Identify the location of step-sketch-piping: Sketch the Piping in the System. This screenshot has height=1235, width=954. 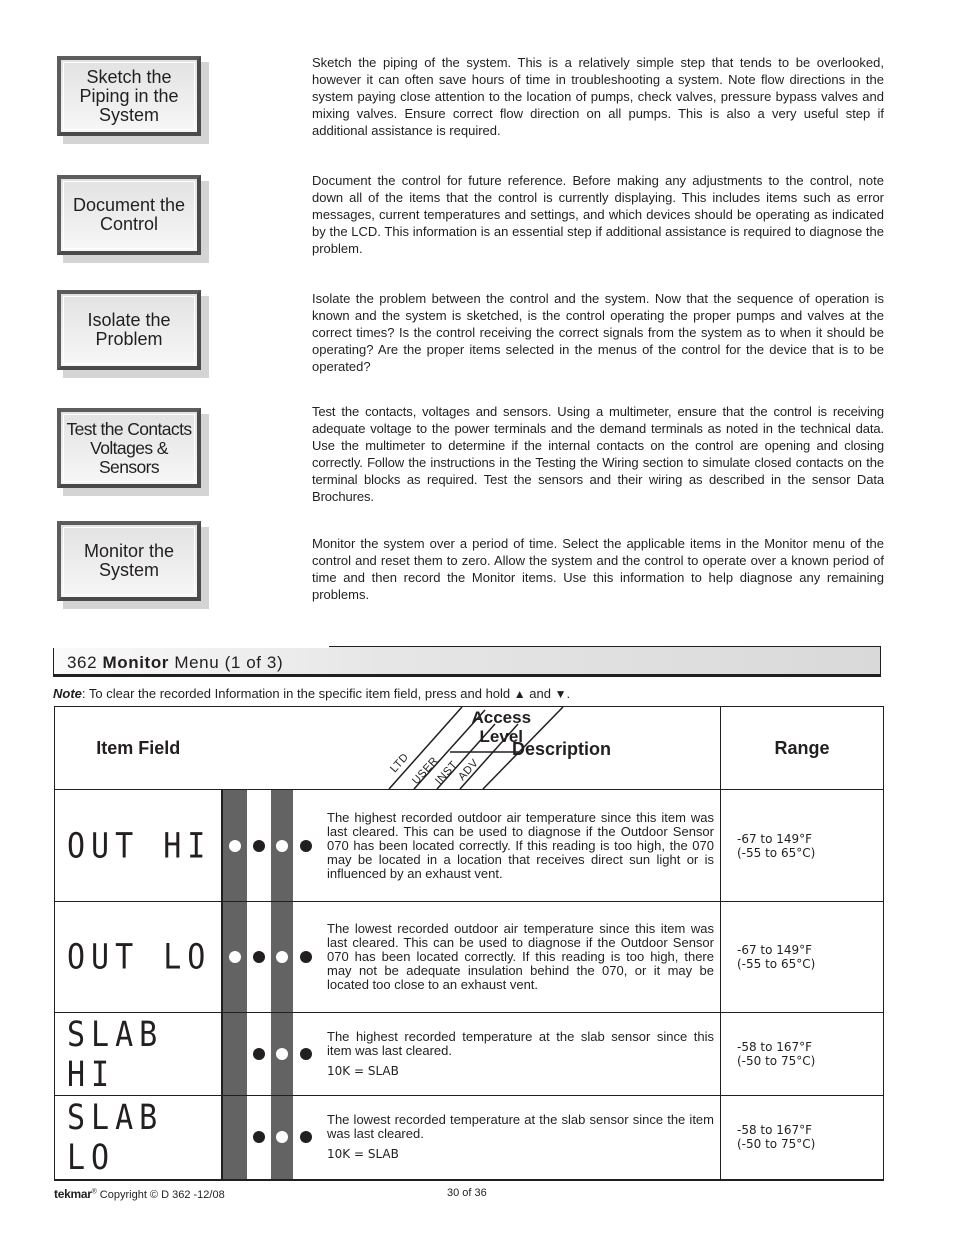
(133, 100).